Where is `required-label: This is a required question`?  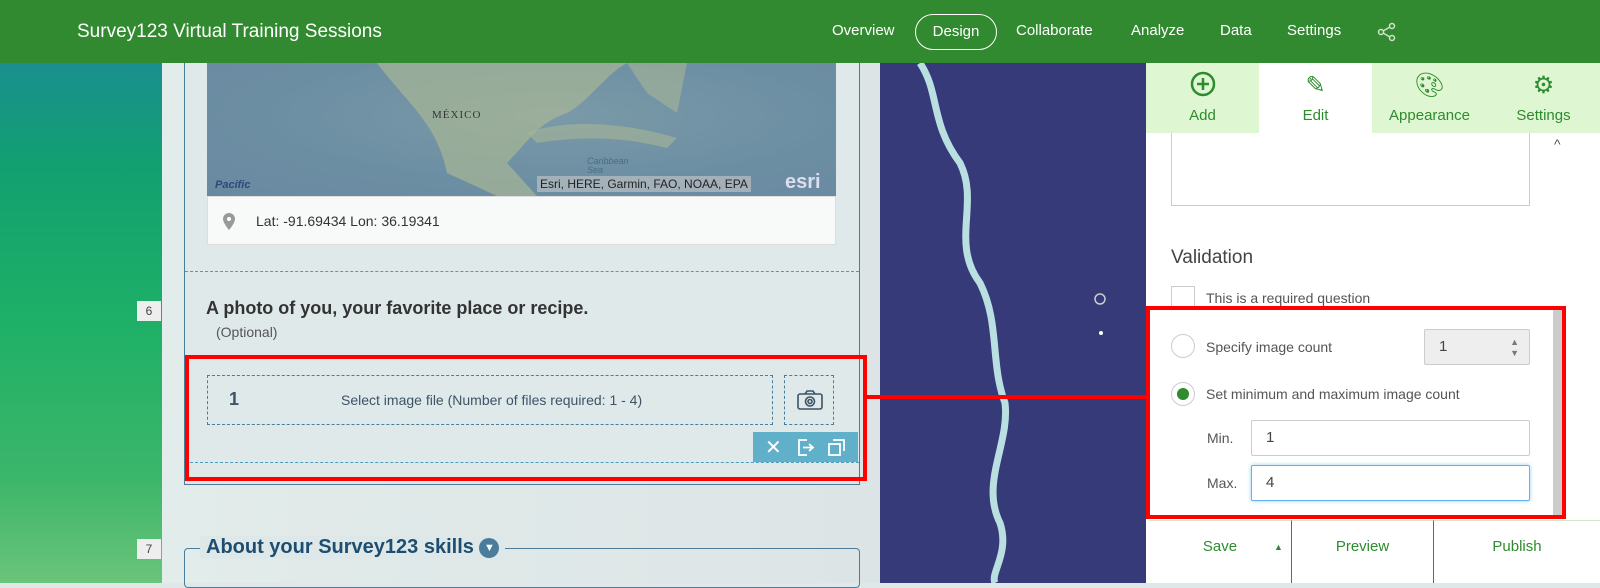
required-label: This is a required question is located at coordinates (1288, 298).